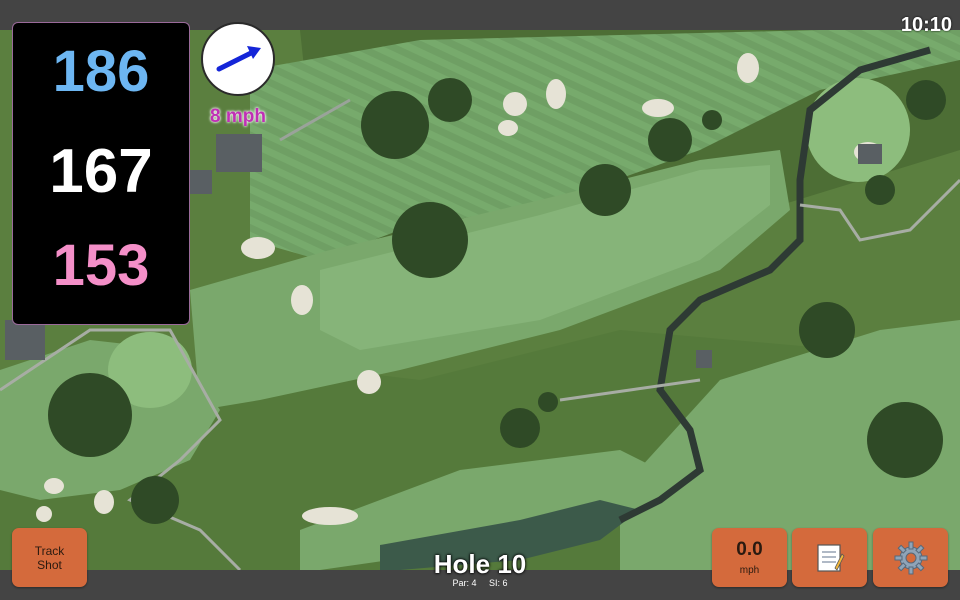 Image resolution: width=960 pixels, height=600 pixels. Describe the element at coordinates (101, 71) in the screenshot. I see `back-distance: 186` at that location.